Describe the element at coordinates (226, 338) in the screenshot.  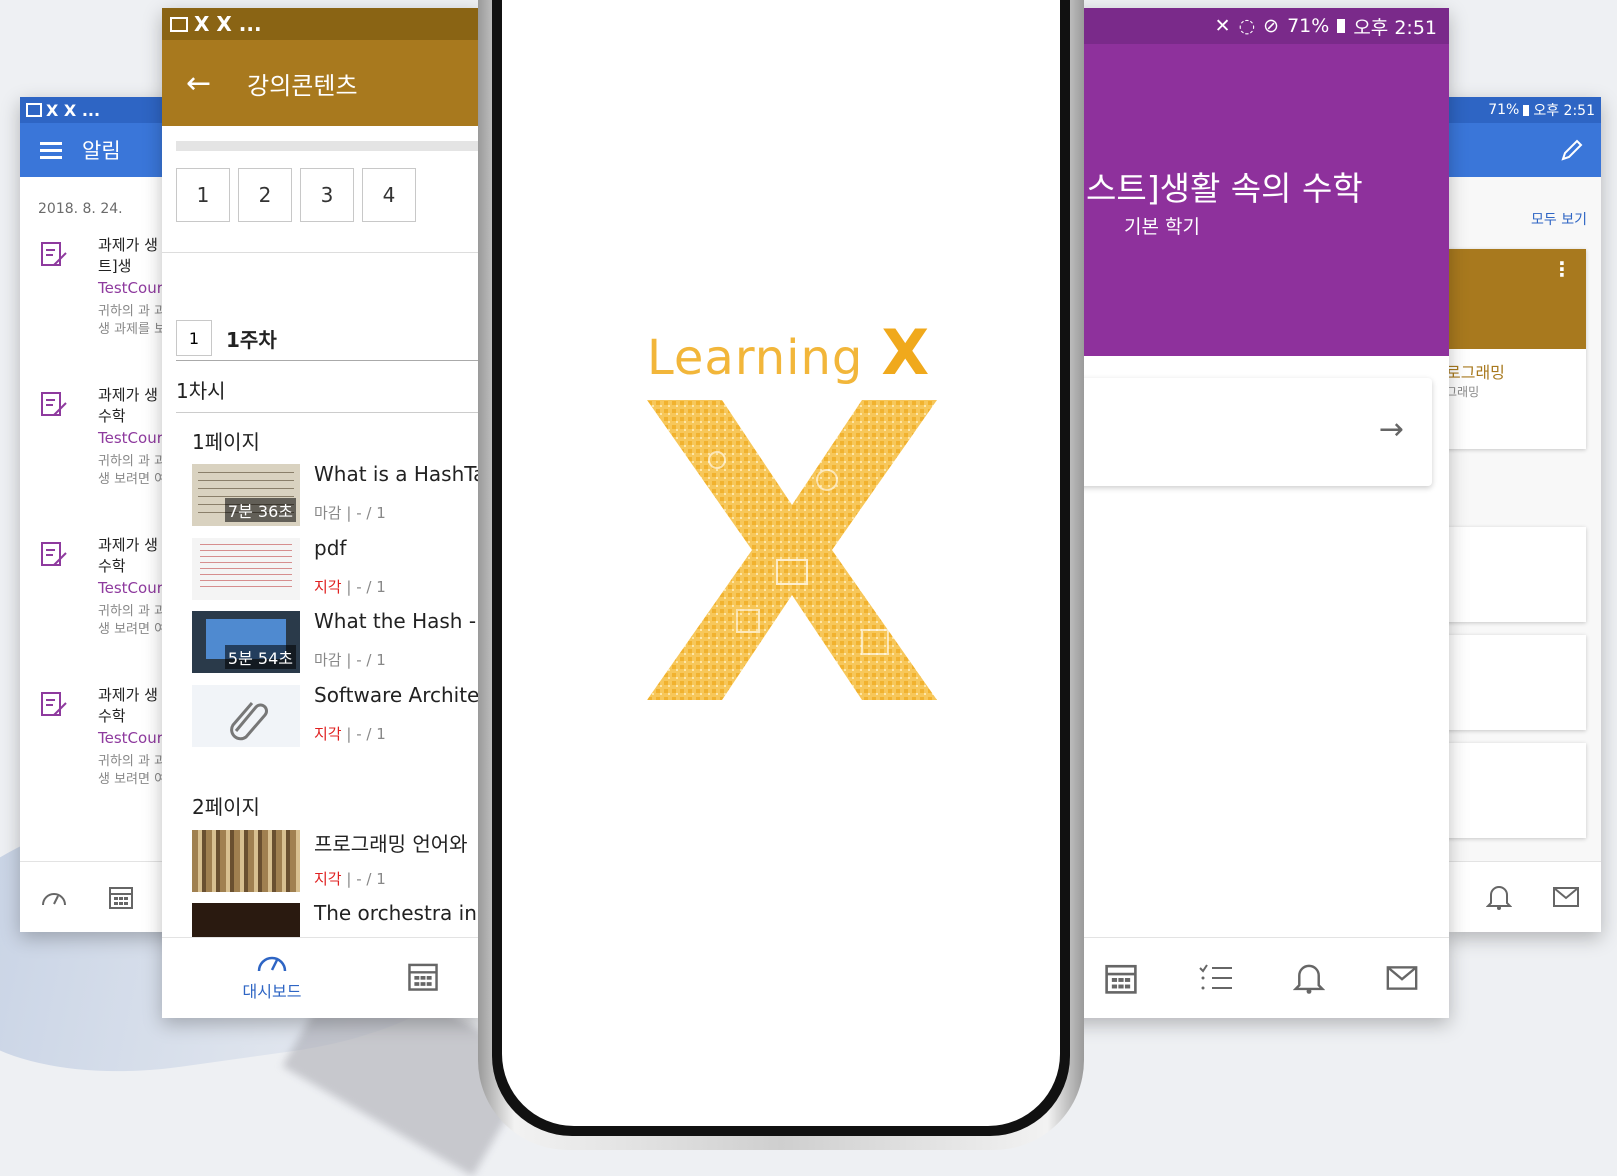
I see `week-header: 1 1주차` at that location.